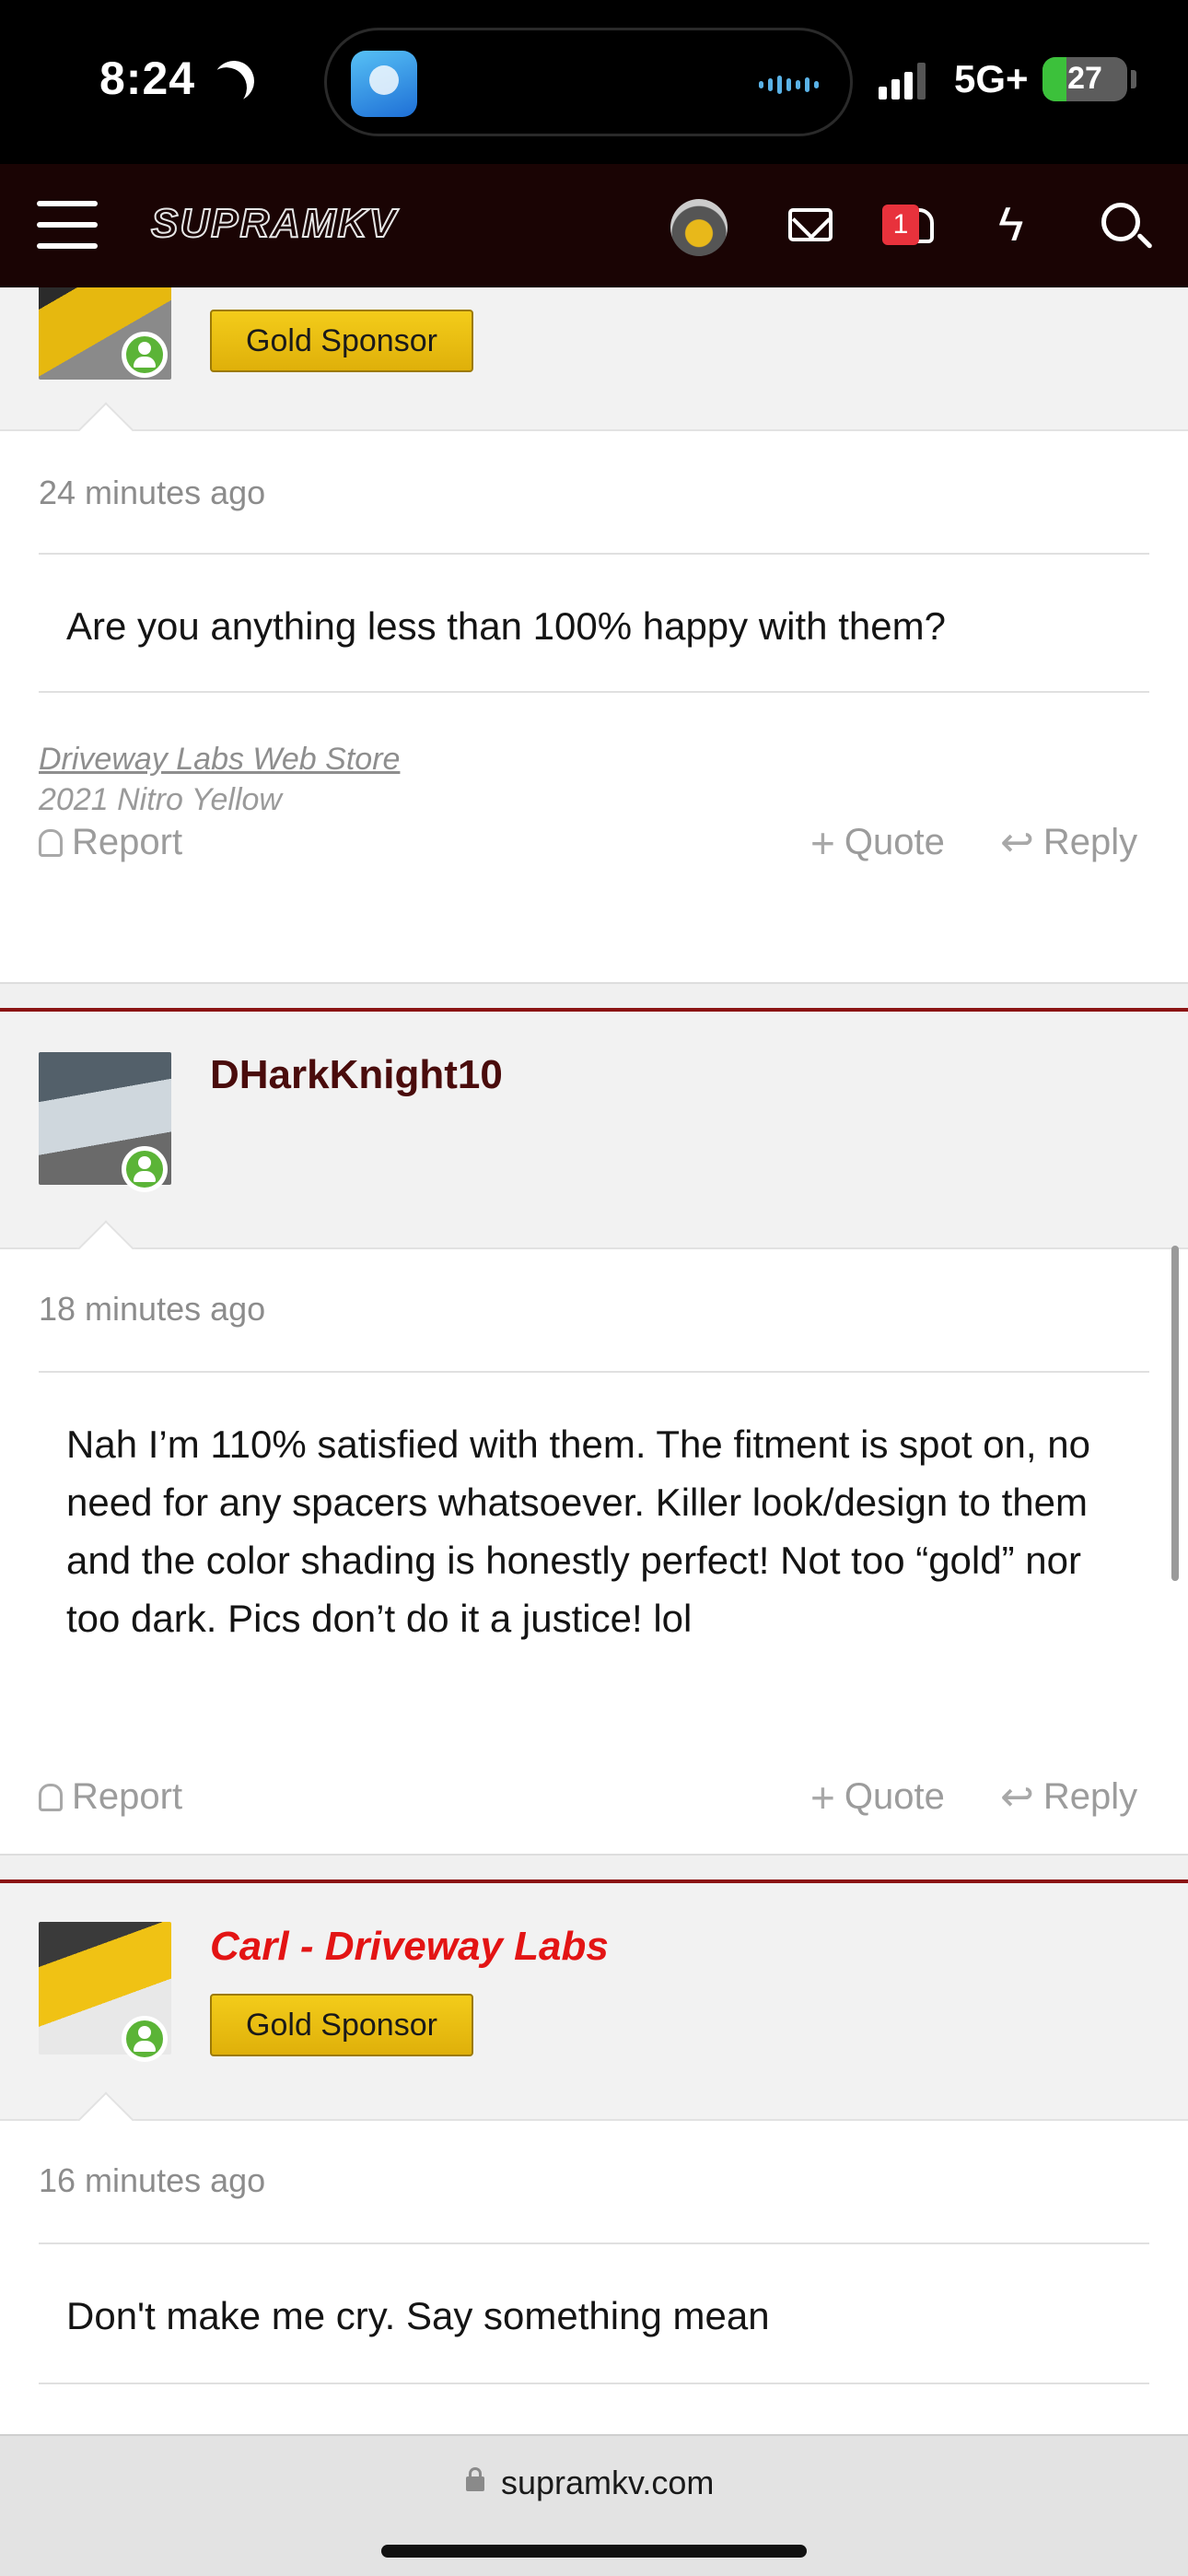 This screenshot has width=1188, height=2576. Describe the element at coordinates (900, 225) in the screenshot. I see `alert-count-badge: 1` at that location.